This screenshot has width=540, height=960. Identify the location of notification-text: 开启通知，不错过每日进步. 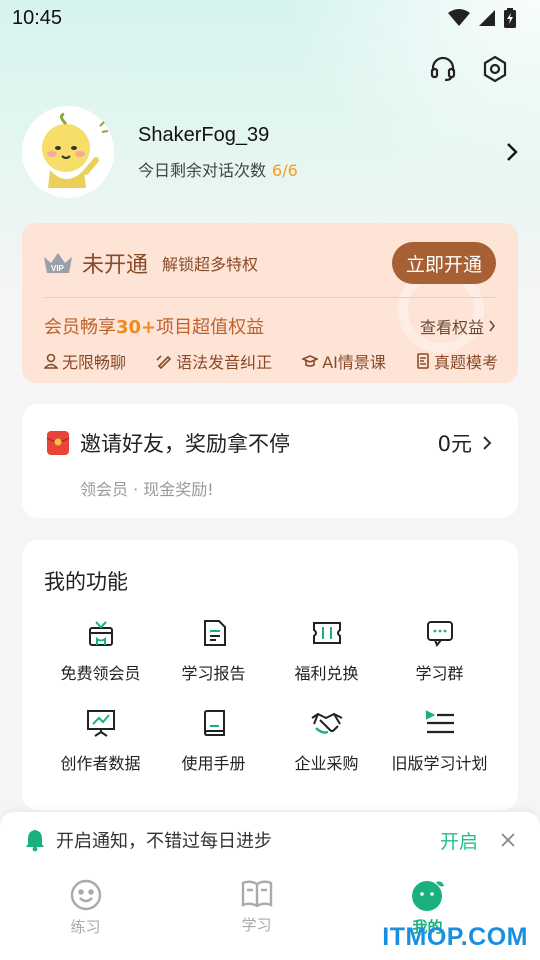
(164, 841).